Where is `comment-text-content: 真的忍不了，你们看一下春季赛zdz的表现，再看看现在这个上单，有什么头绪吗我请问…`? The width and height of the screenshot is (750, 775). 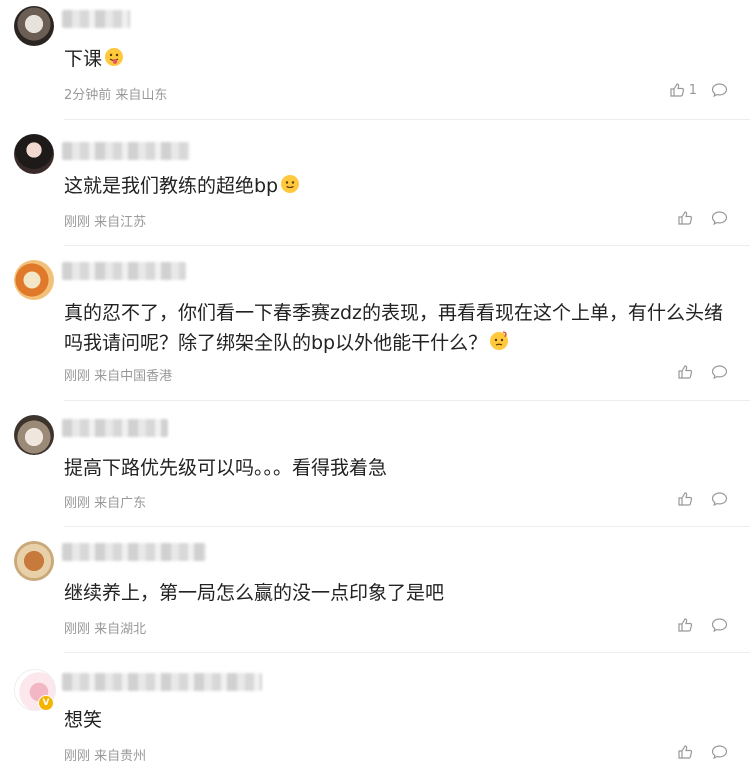
comment-text-content: 真的忍不了，你们看一下春季赛zdz的表现，再看看现在这个上单，有什么头绪吗我请问… is located at coordinates (394, 328).